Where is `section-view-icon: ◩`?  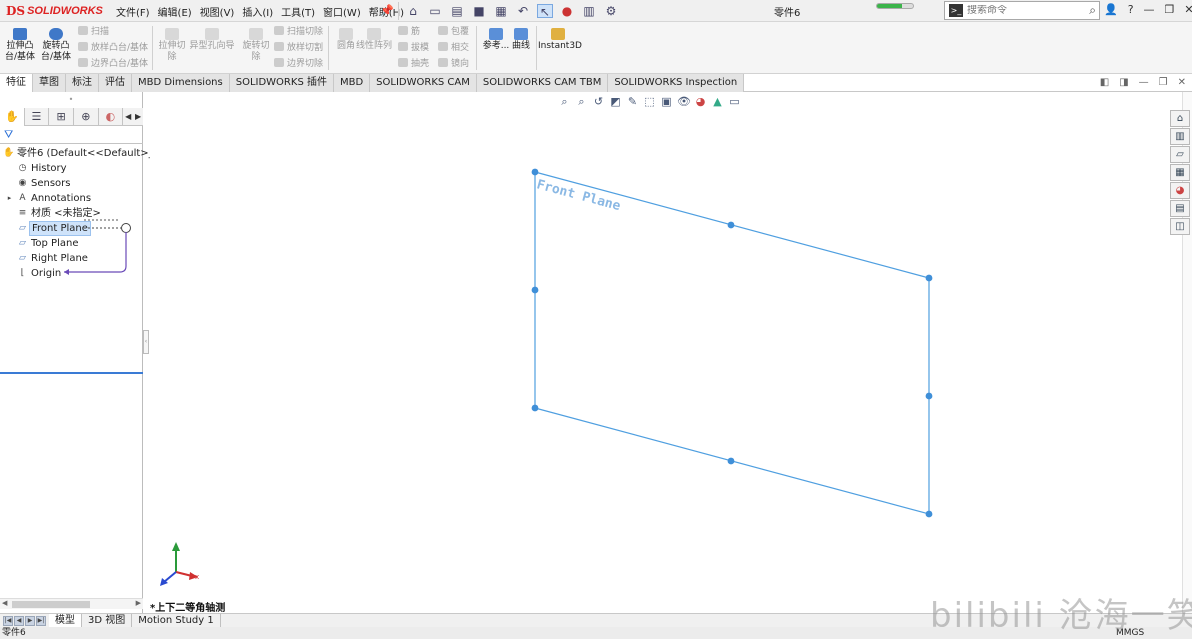 section-view-icon: ◩ is located at coordinates (615, 102).